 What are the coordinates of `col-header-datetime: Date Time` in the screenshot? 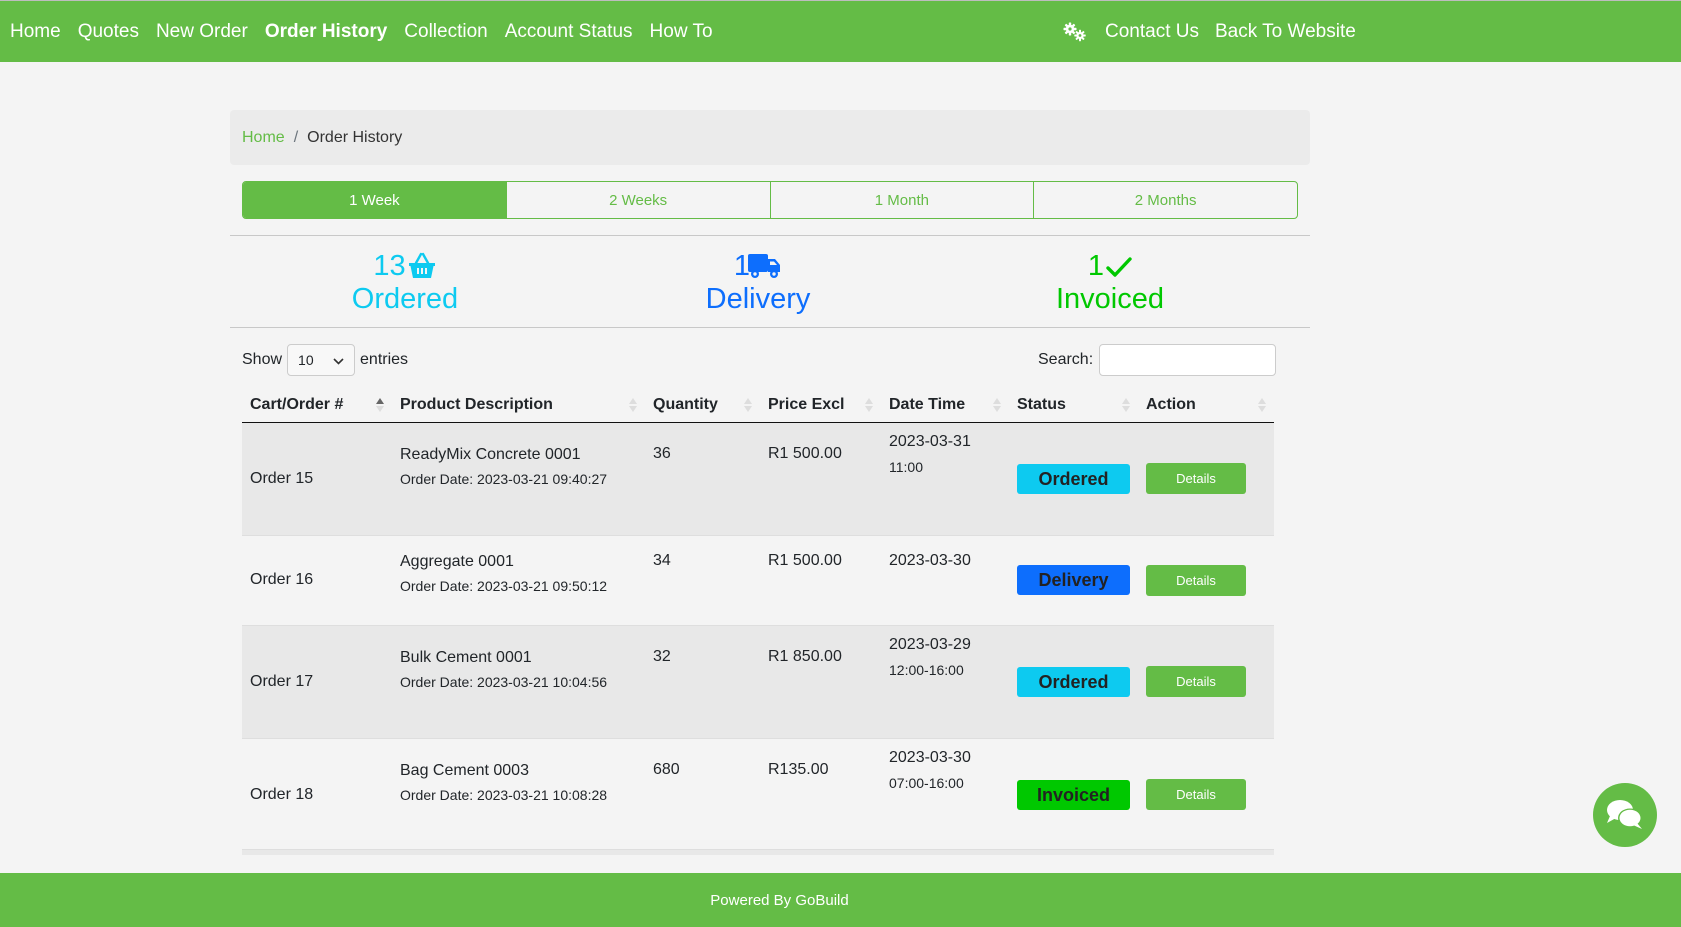 It's located at (945, 405).